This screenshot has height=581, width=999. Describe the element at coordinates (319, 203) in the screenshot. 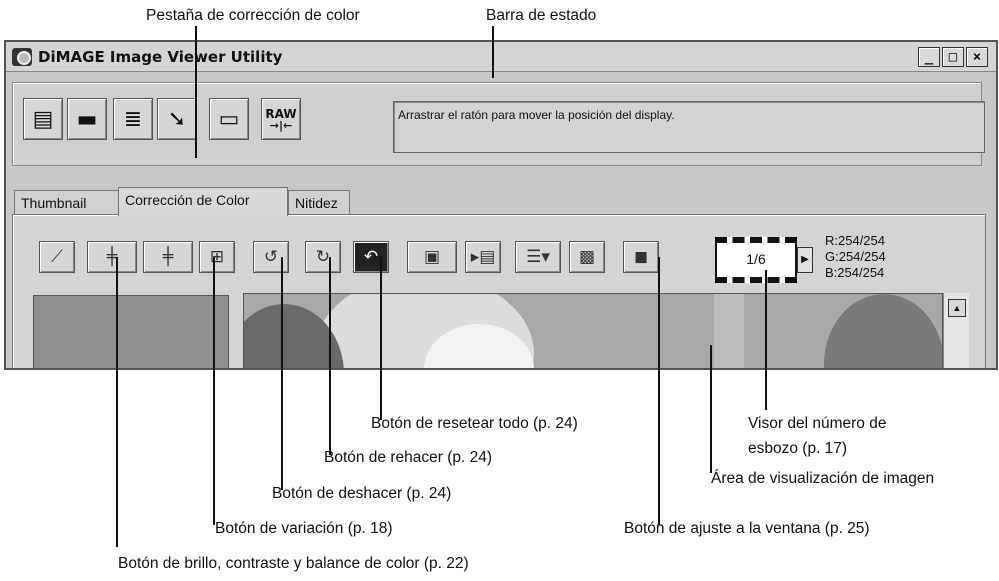

I see `tab-sharpness: Nitidez` at that location.